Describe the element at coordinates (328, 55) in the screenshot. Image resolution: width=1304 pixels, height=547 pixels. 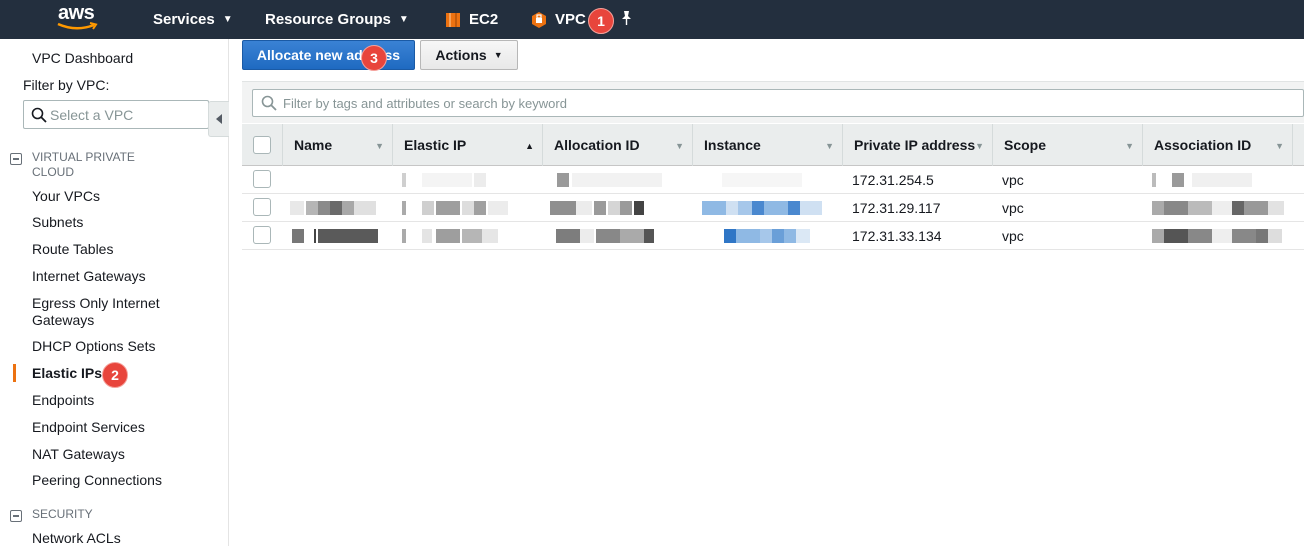
I see `allocate-new-address-button: Allocate new address` at that location.